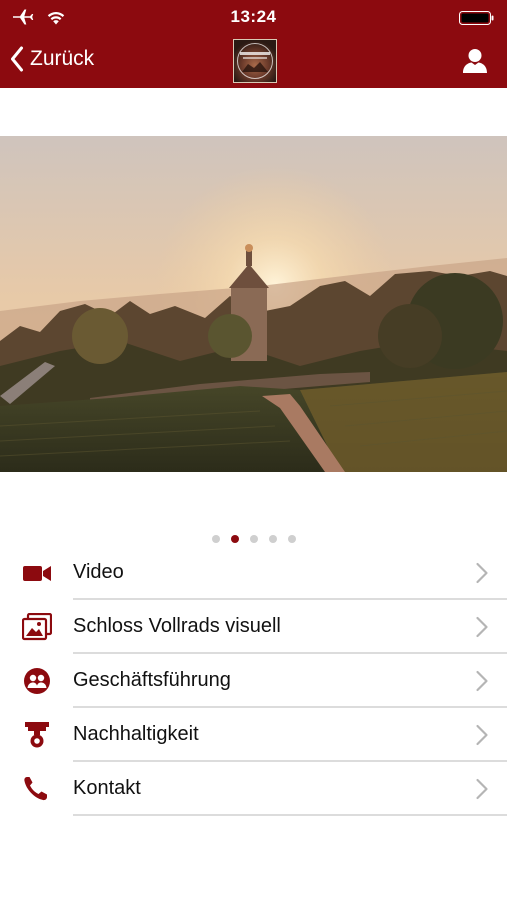  I want to click on status-bar: 13:24, so click(253, 17).